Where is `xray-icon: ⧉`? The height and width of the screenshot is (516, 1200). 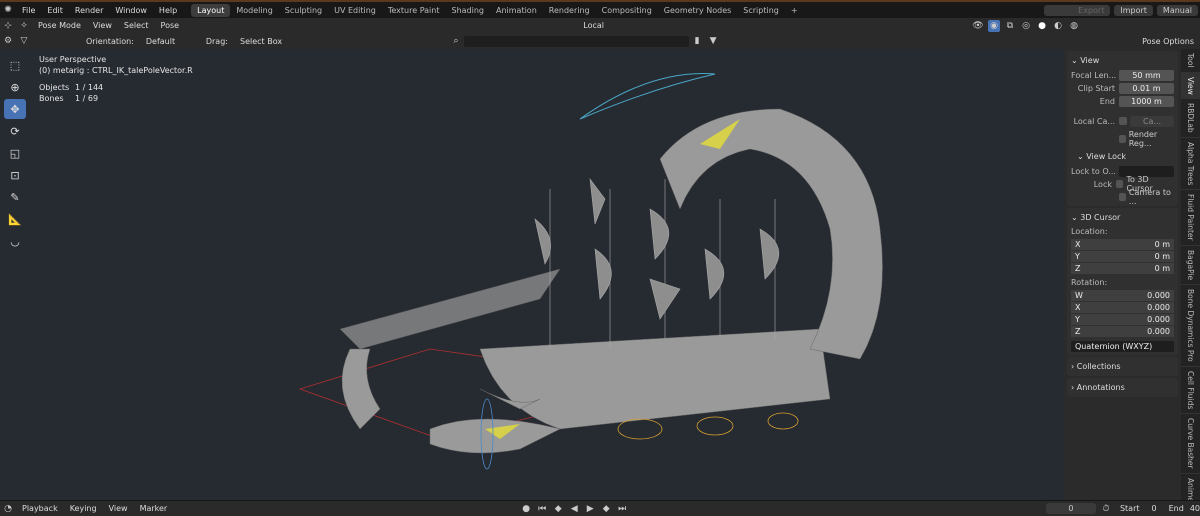
xray-icon: ⧉ is located at coordinates (1010, 26).